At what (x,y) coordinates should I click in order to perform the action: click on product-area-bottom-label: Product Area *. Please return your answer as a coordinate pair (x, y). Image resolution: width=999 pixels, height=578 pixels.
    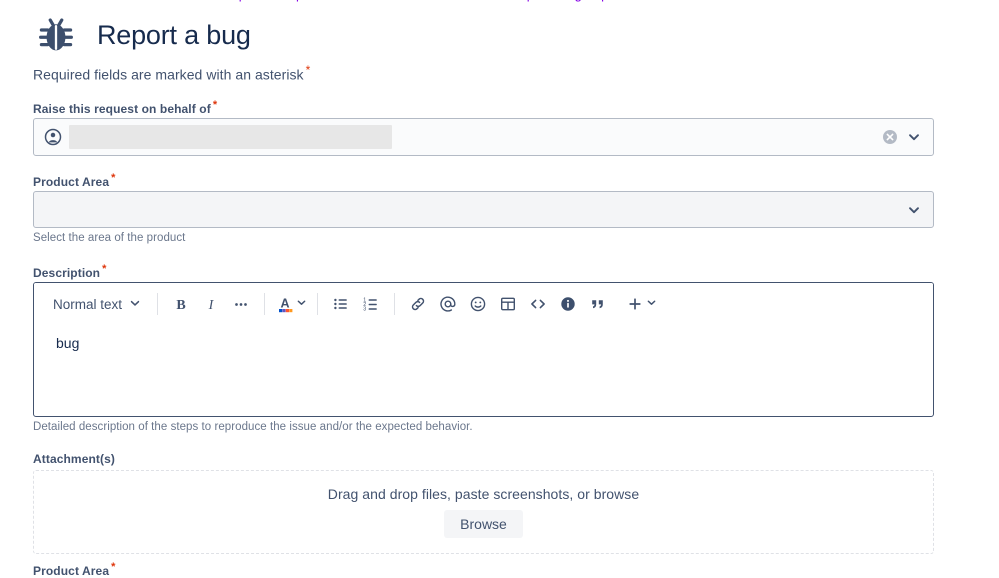
    Looking at the image, I should click on (74, 570).